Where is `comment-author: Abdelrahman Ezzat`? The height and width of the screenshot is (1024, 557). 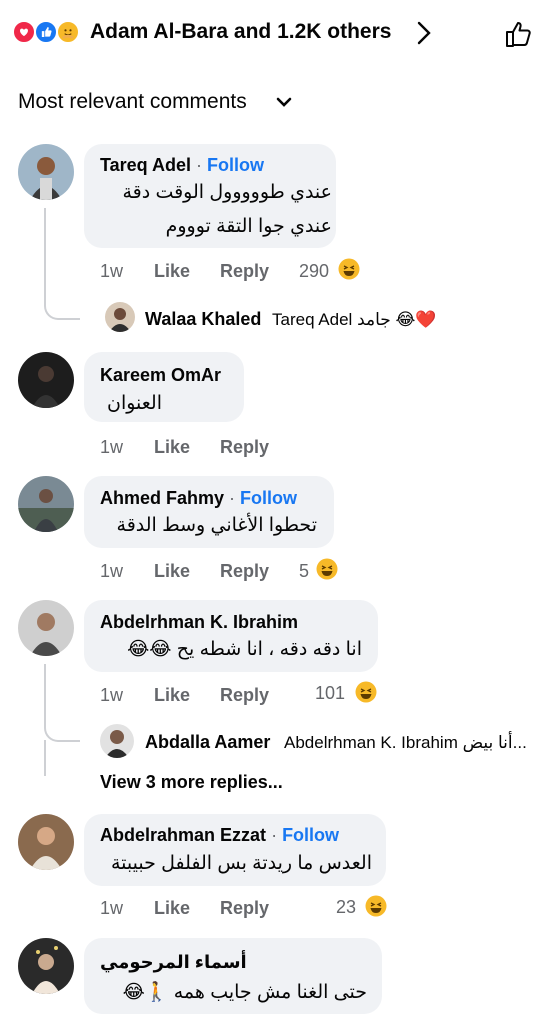
comment-author: Abdelrahman Ezzat is located at coordinates (183, 835).